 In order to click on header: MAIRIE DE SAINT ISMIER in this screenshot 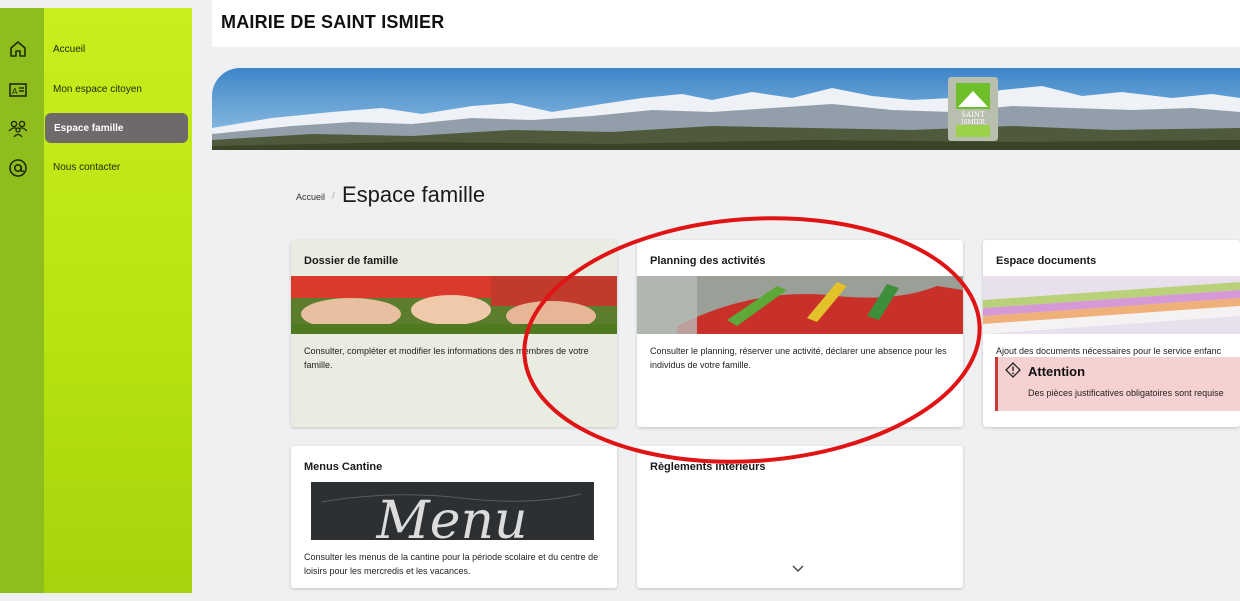, I will do `click(726, 23)`.